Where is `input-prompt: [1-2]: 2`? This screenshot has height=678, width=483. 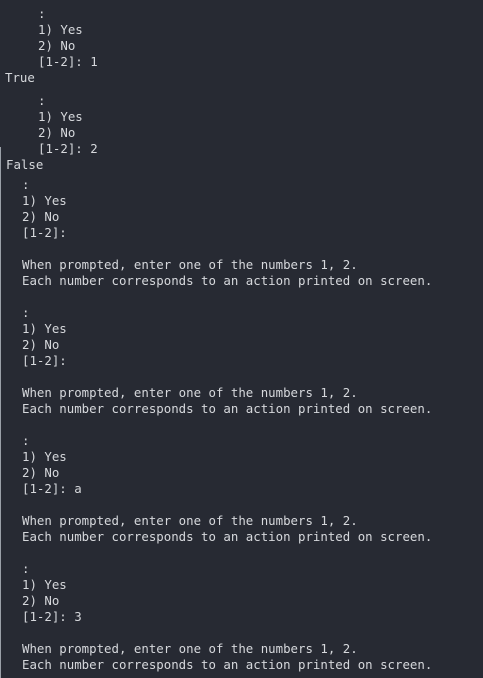 input-prompt: [1-2]: 2 is located at coordinates (68, 148).